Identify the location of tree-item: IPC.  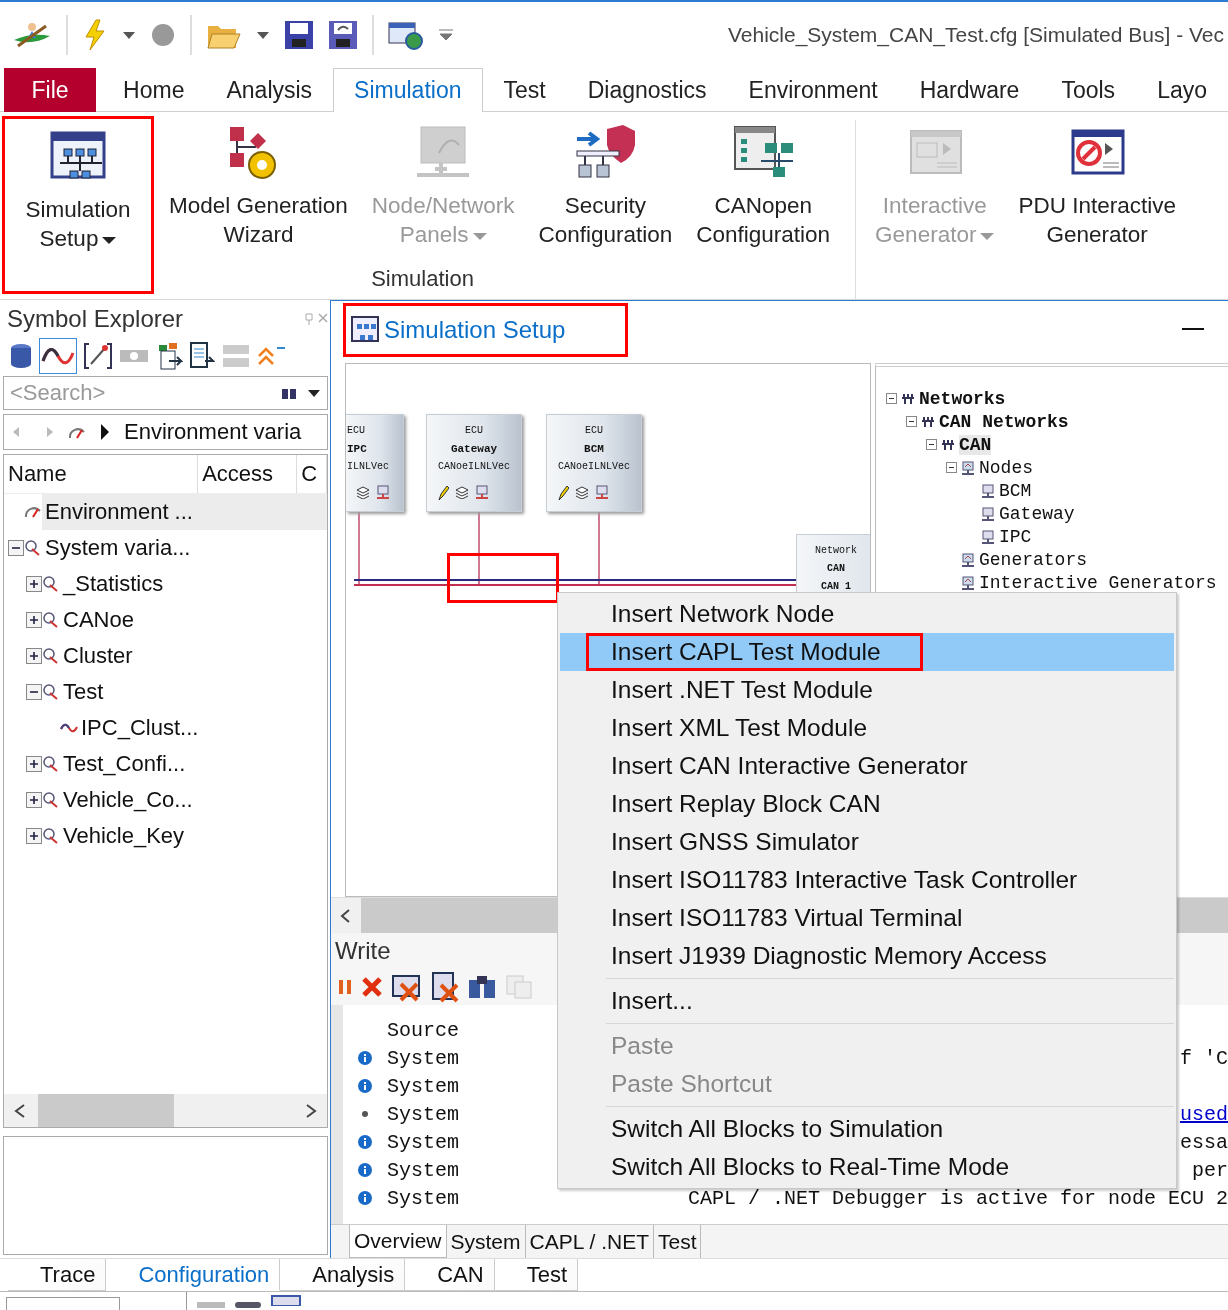
(1015, 536).